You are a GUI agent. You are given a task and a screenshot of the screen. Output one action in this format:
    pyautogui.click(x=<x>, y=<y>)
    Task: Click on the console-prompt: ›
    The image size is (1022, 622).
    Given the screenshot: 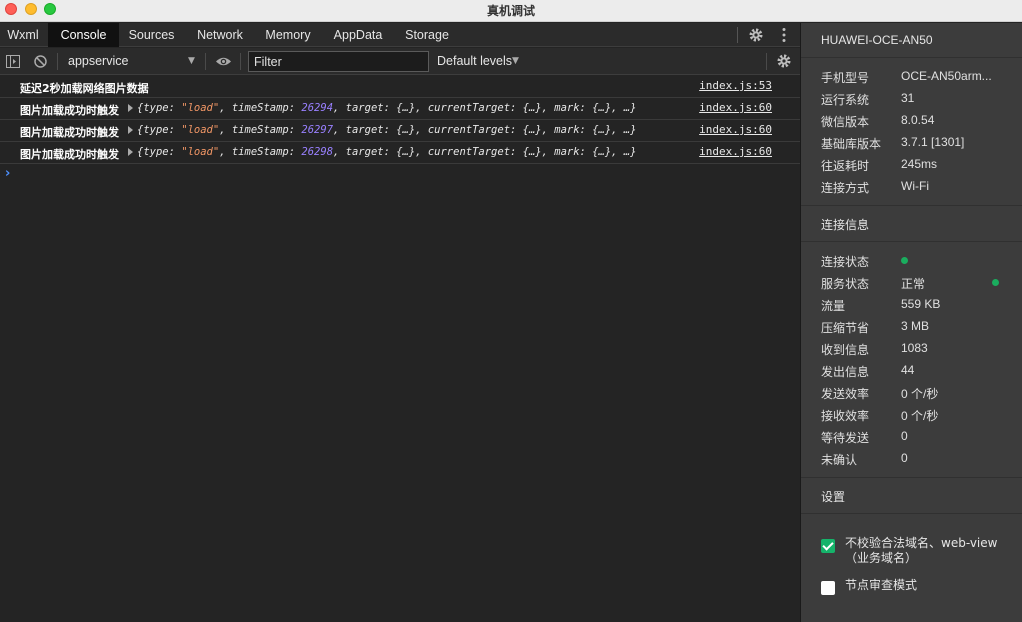 What is the action you would take?
    pyautogui.click(x=7, y=173)
    